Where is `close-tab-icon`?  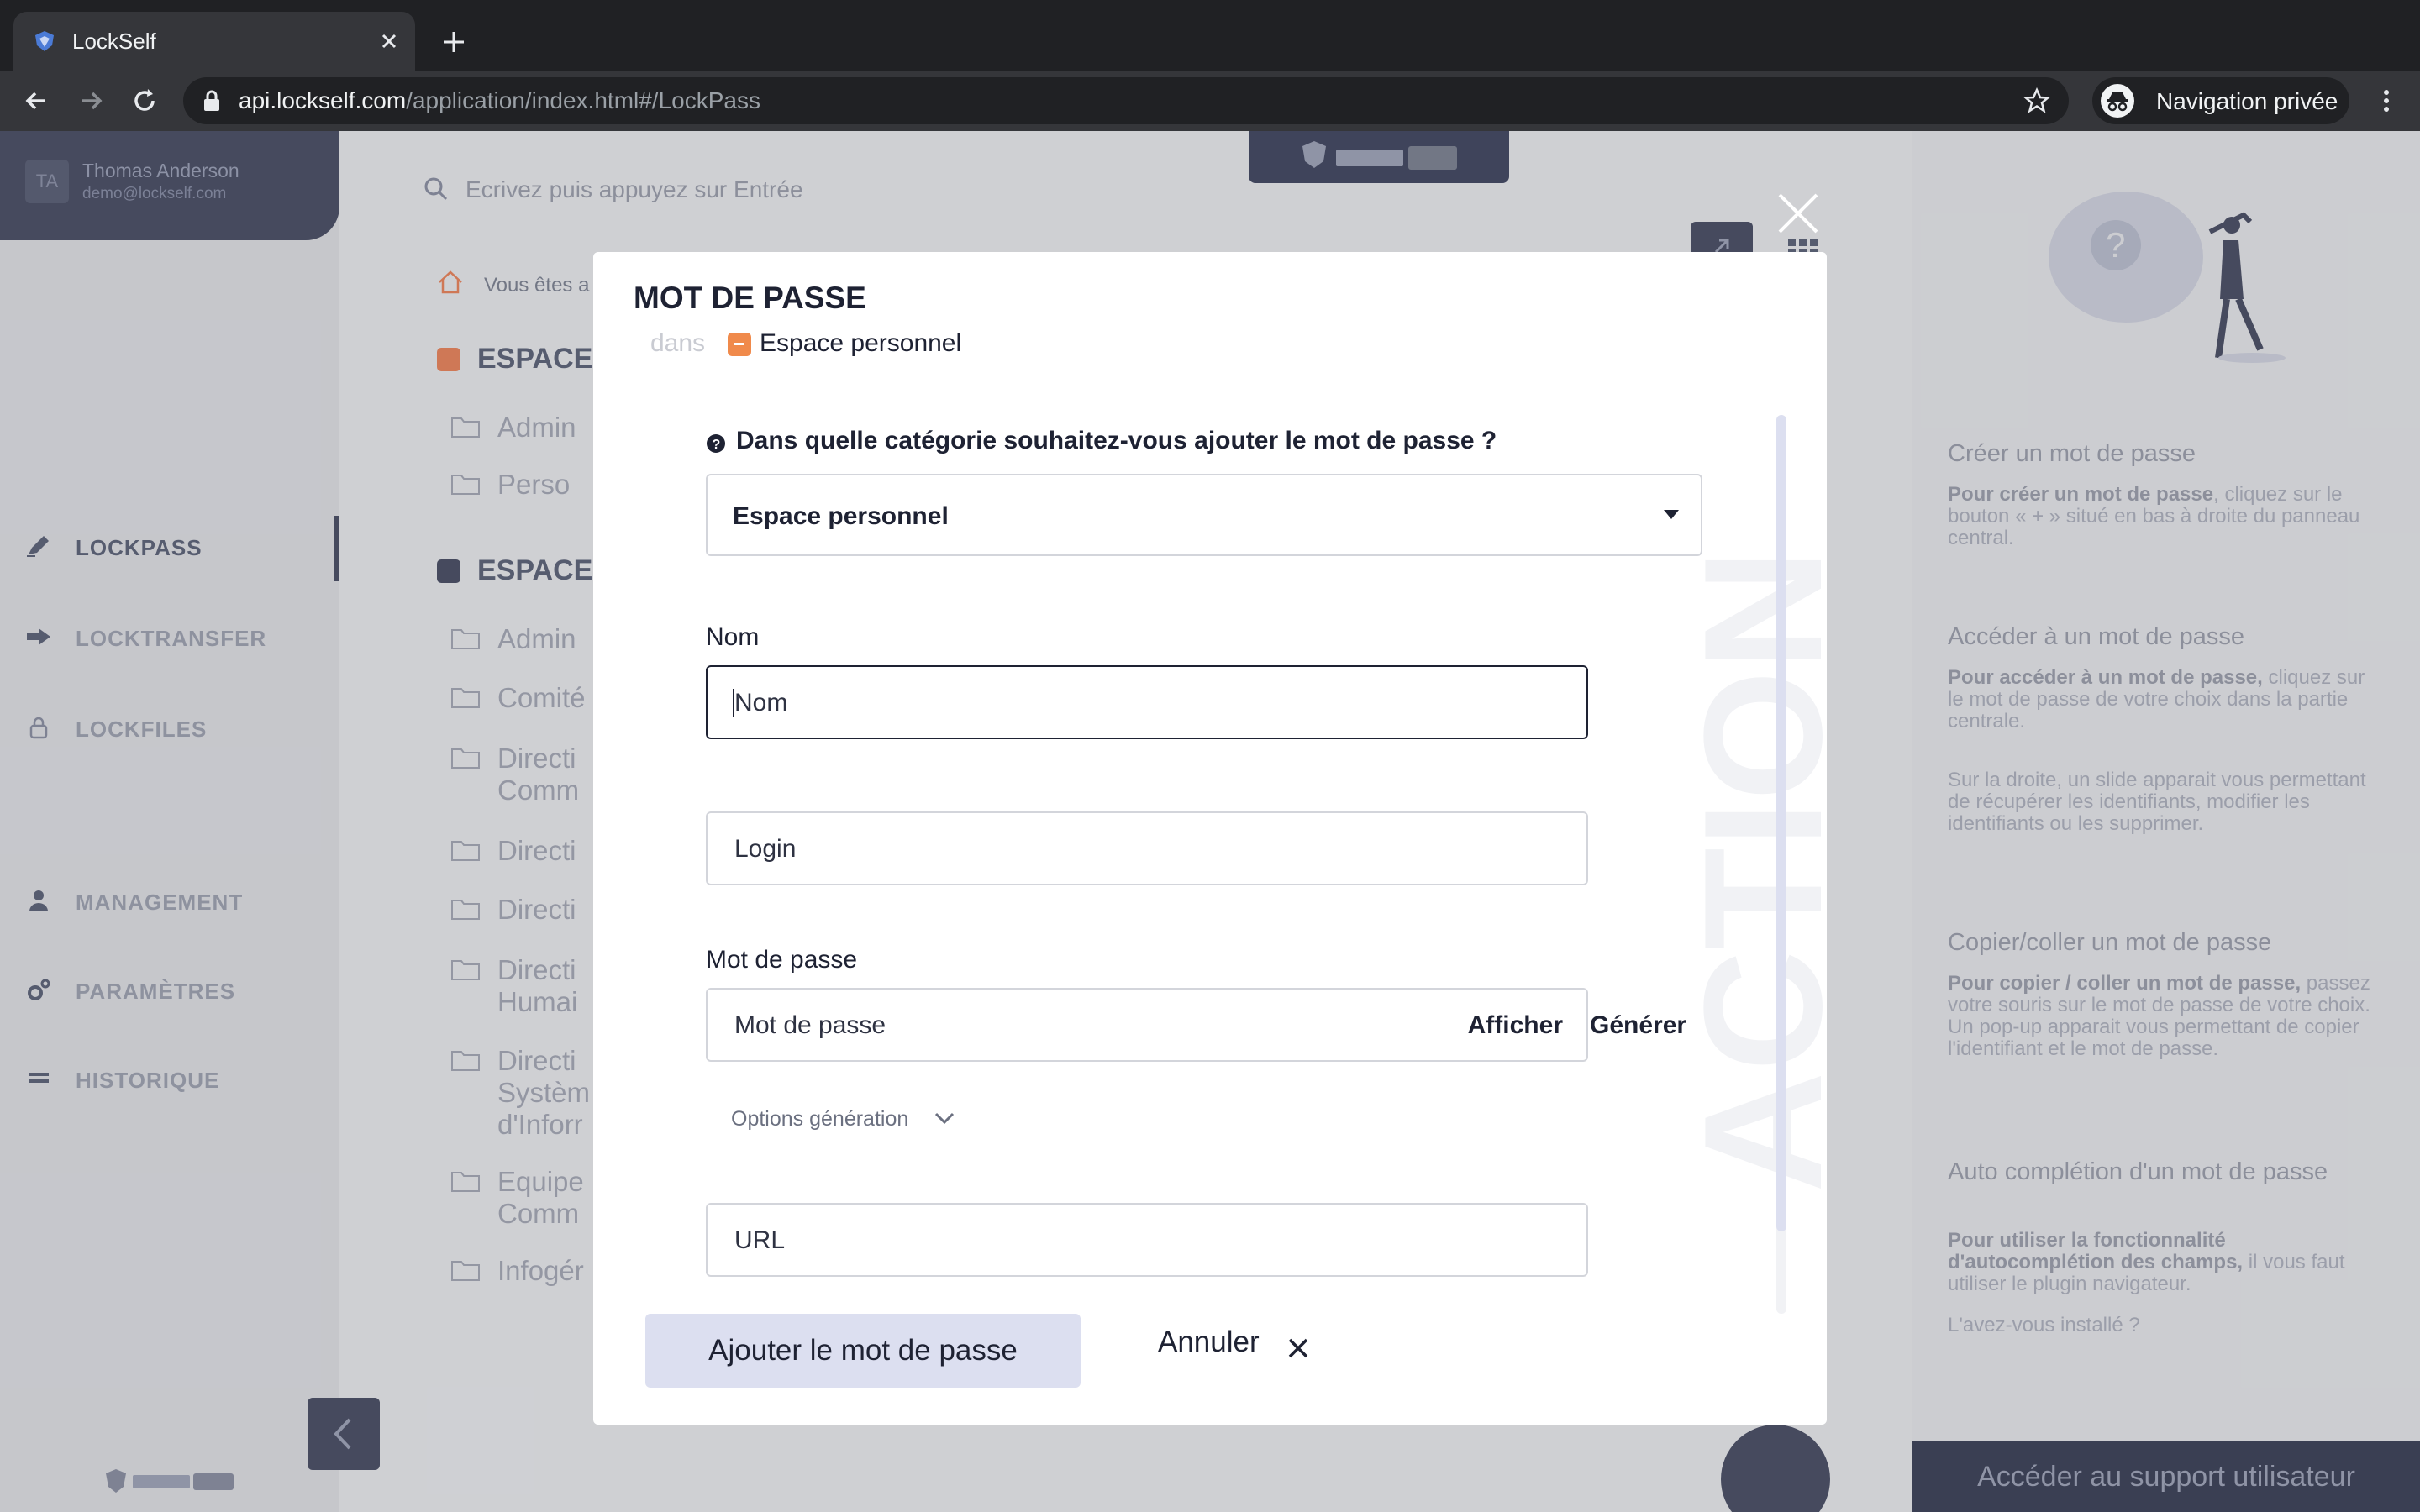 close-tab-icon is located at coordinates (389, 41).